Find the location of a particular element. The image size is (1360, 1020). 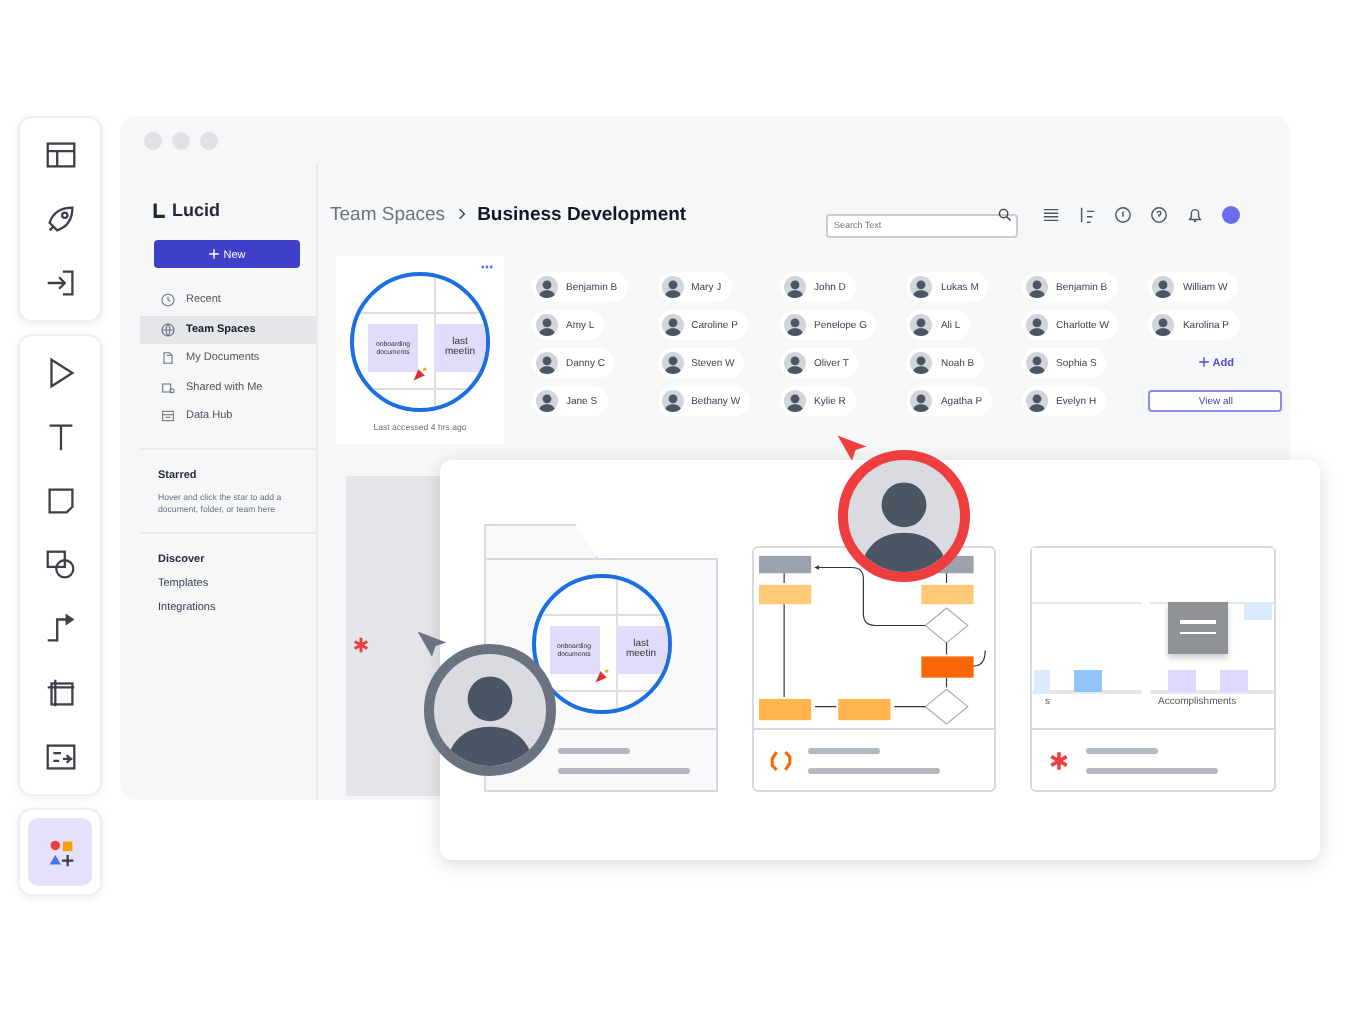

chevron-icon is located at coordinates (461, 214).